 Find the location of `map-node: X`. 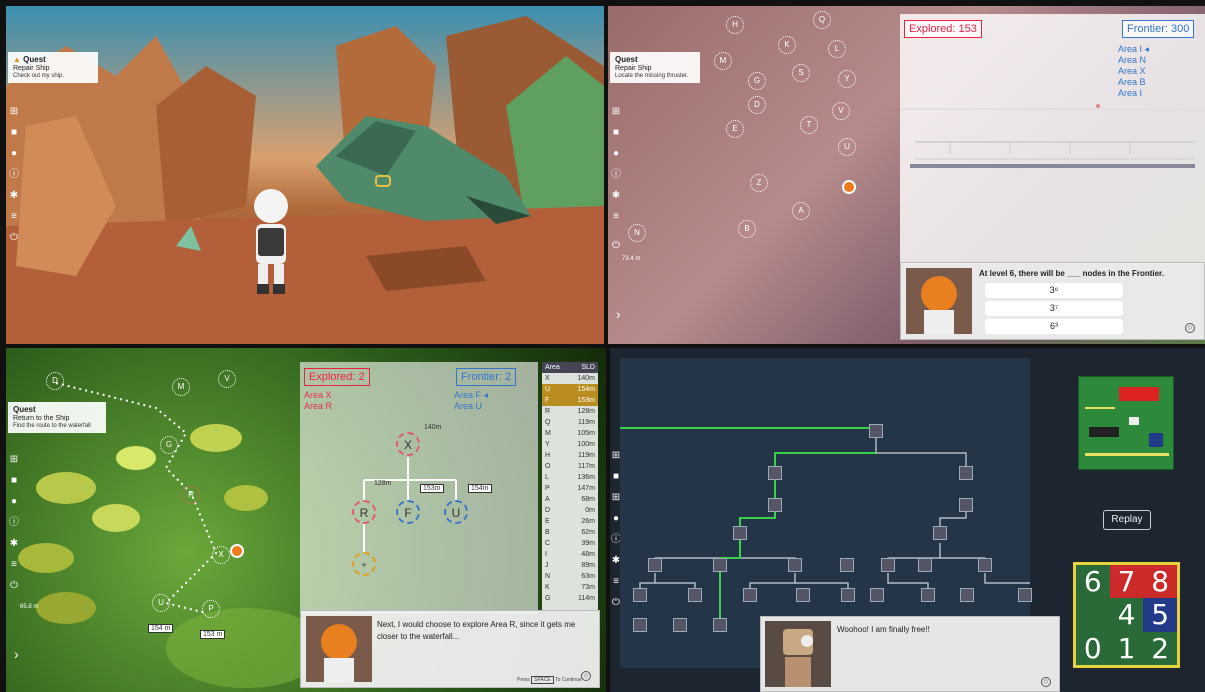

map-node: X is located at coordinates (221, 555).